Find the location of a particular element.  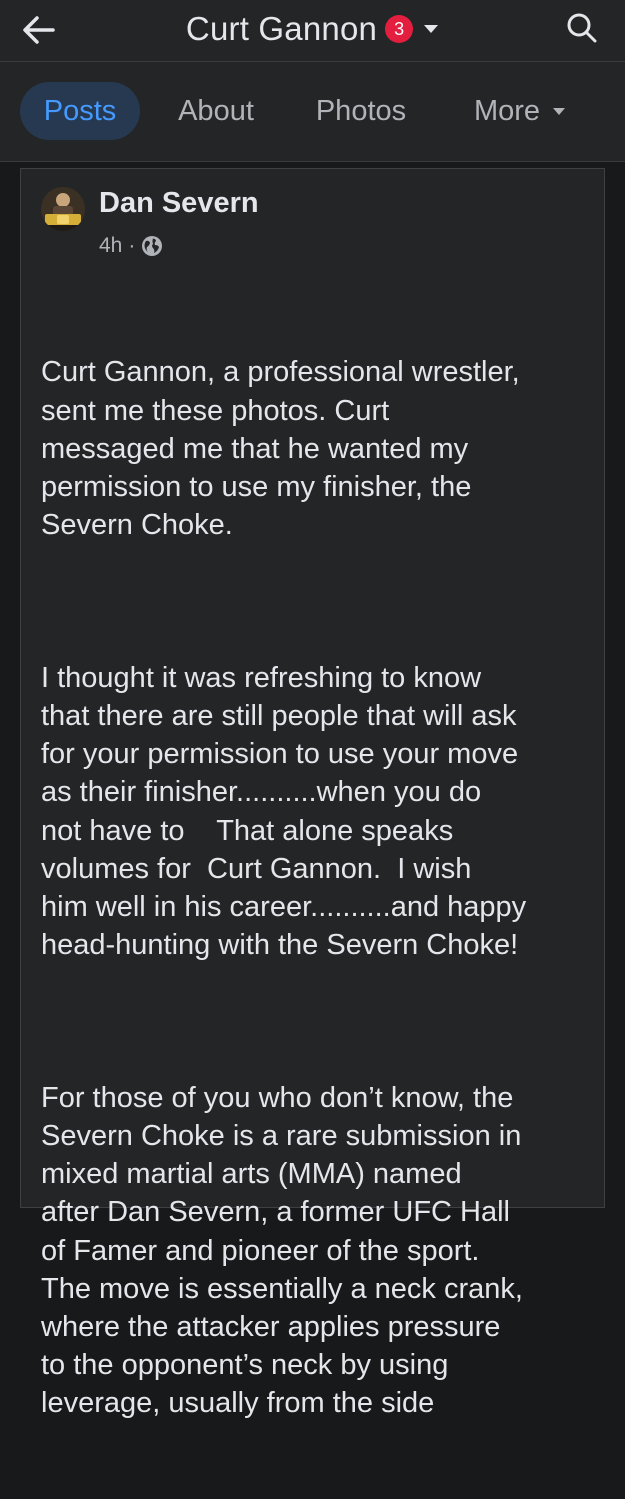

back-button is located at coordinates (39, 30).